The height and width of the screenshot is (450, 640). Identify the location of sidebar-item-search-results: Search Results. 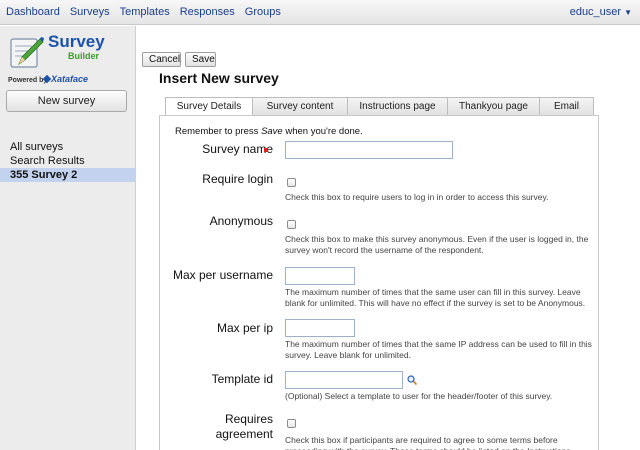
(68, 161).